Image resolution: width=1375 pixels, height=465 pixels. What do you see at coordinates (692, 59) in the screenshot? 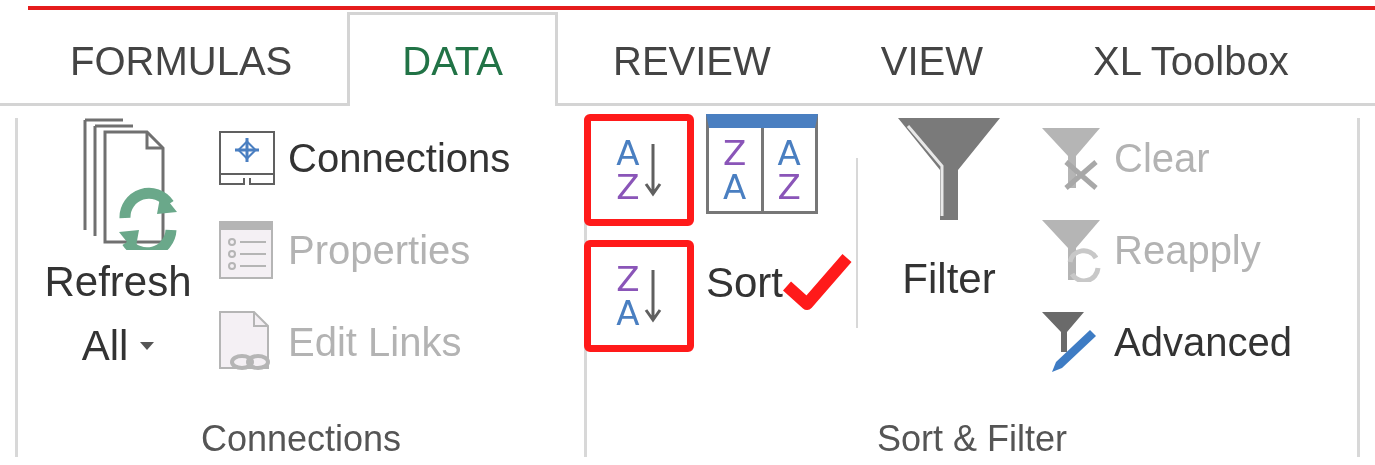
I see `ribbon-tab: REVIEW` at bounding box center [692, 59].